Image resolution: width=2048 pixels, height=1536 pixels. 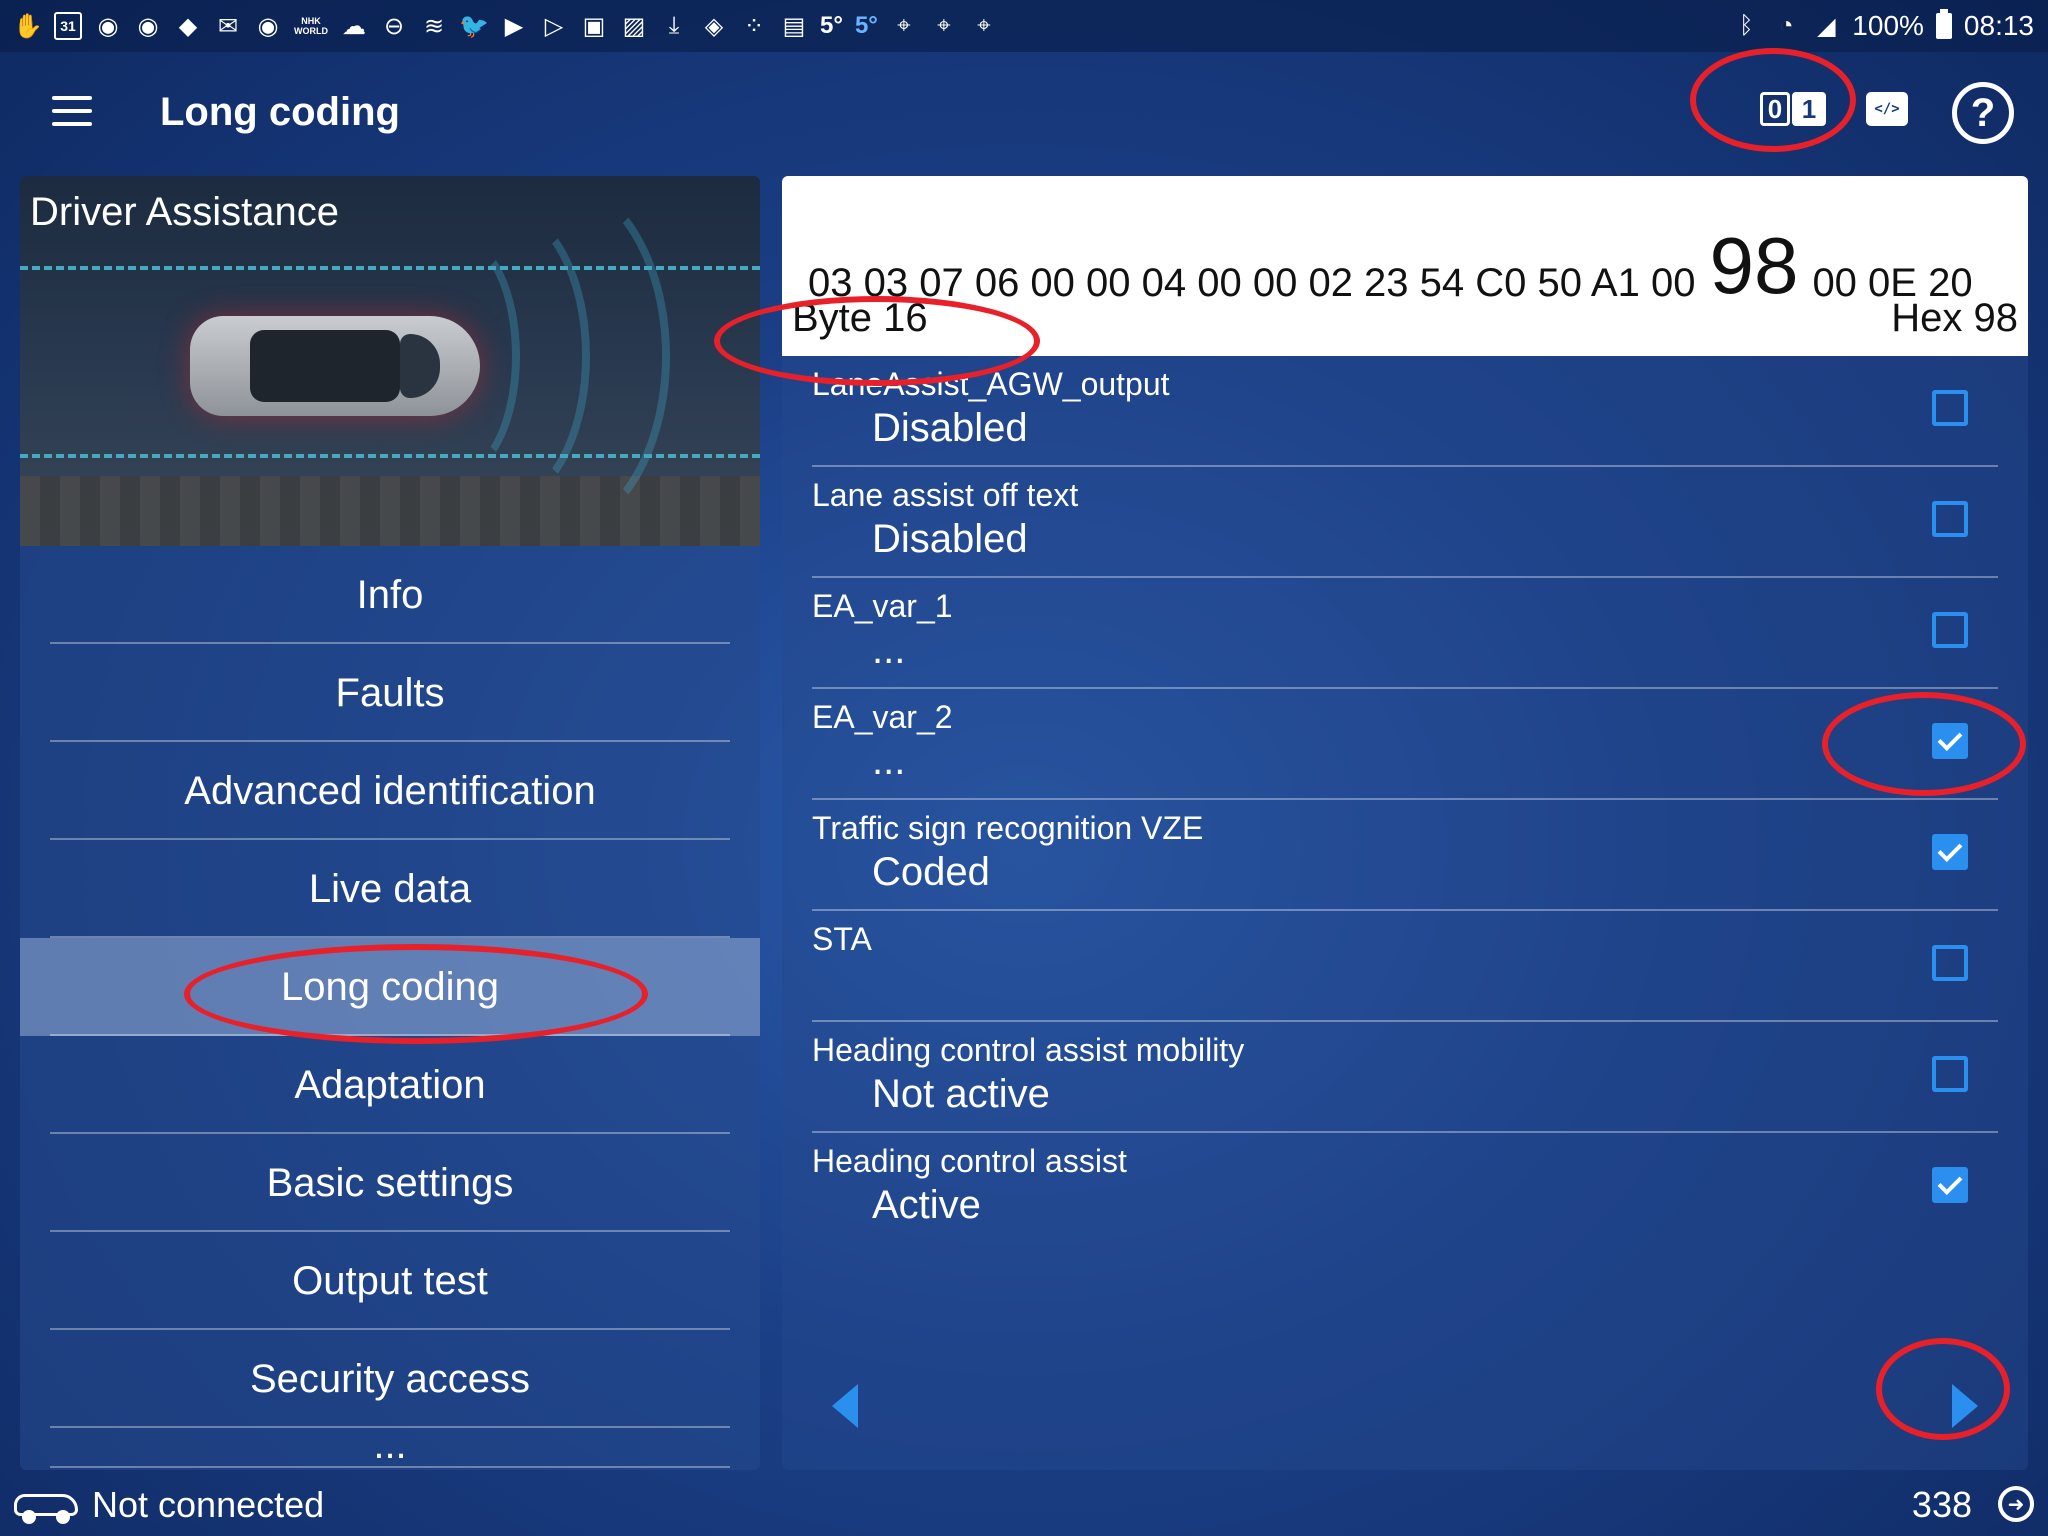 I want to click on cloud-icon: ☁, so click(x=354, y=26).